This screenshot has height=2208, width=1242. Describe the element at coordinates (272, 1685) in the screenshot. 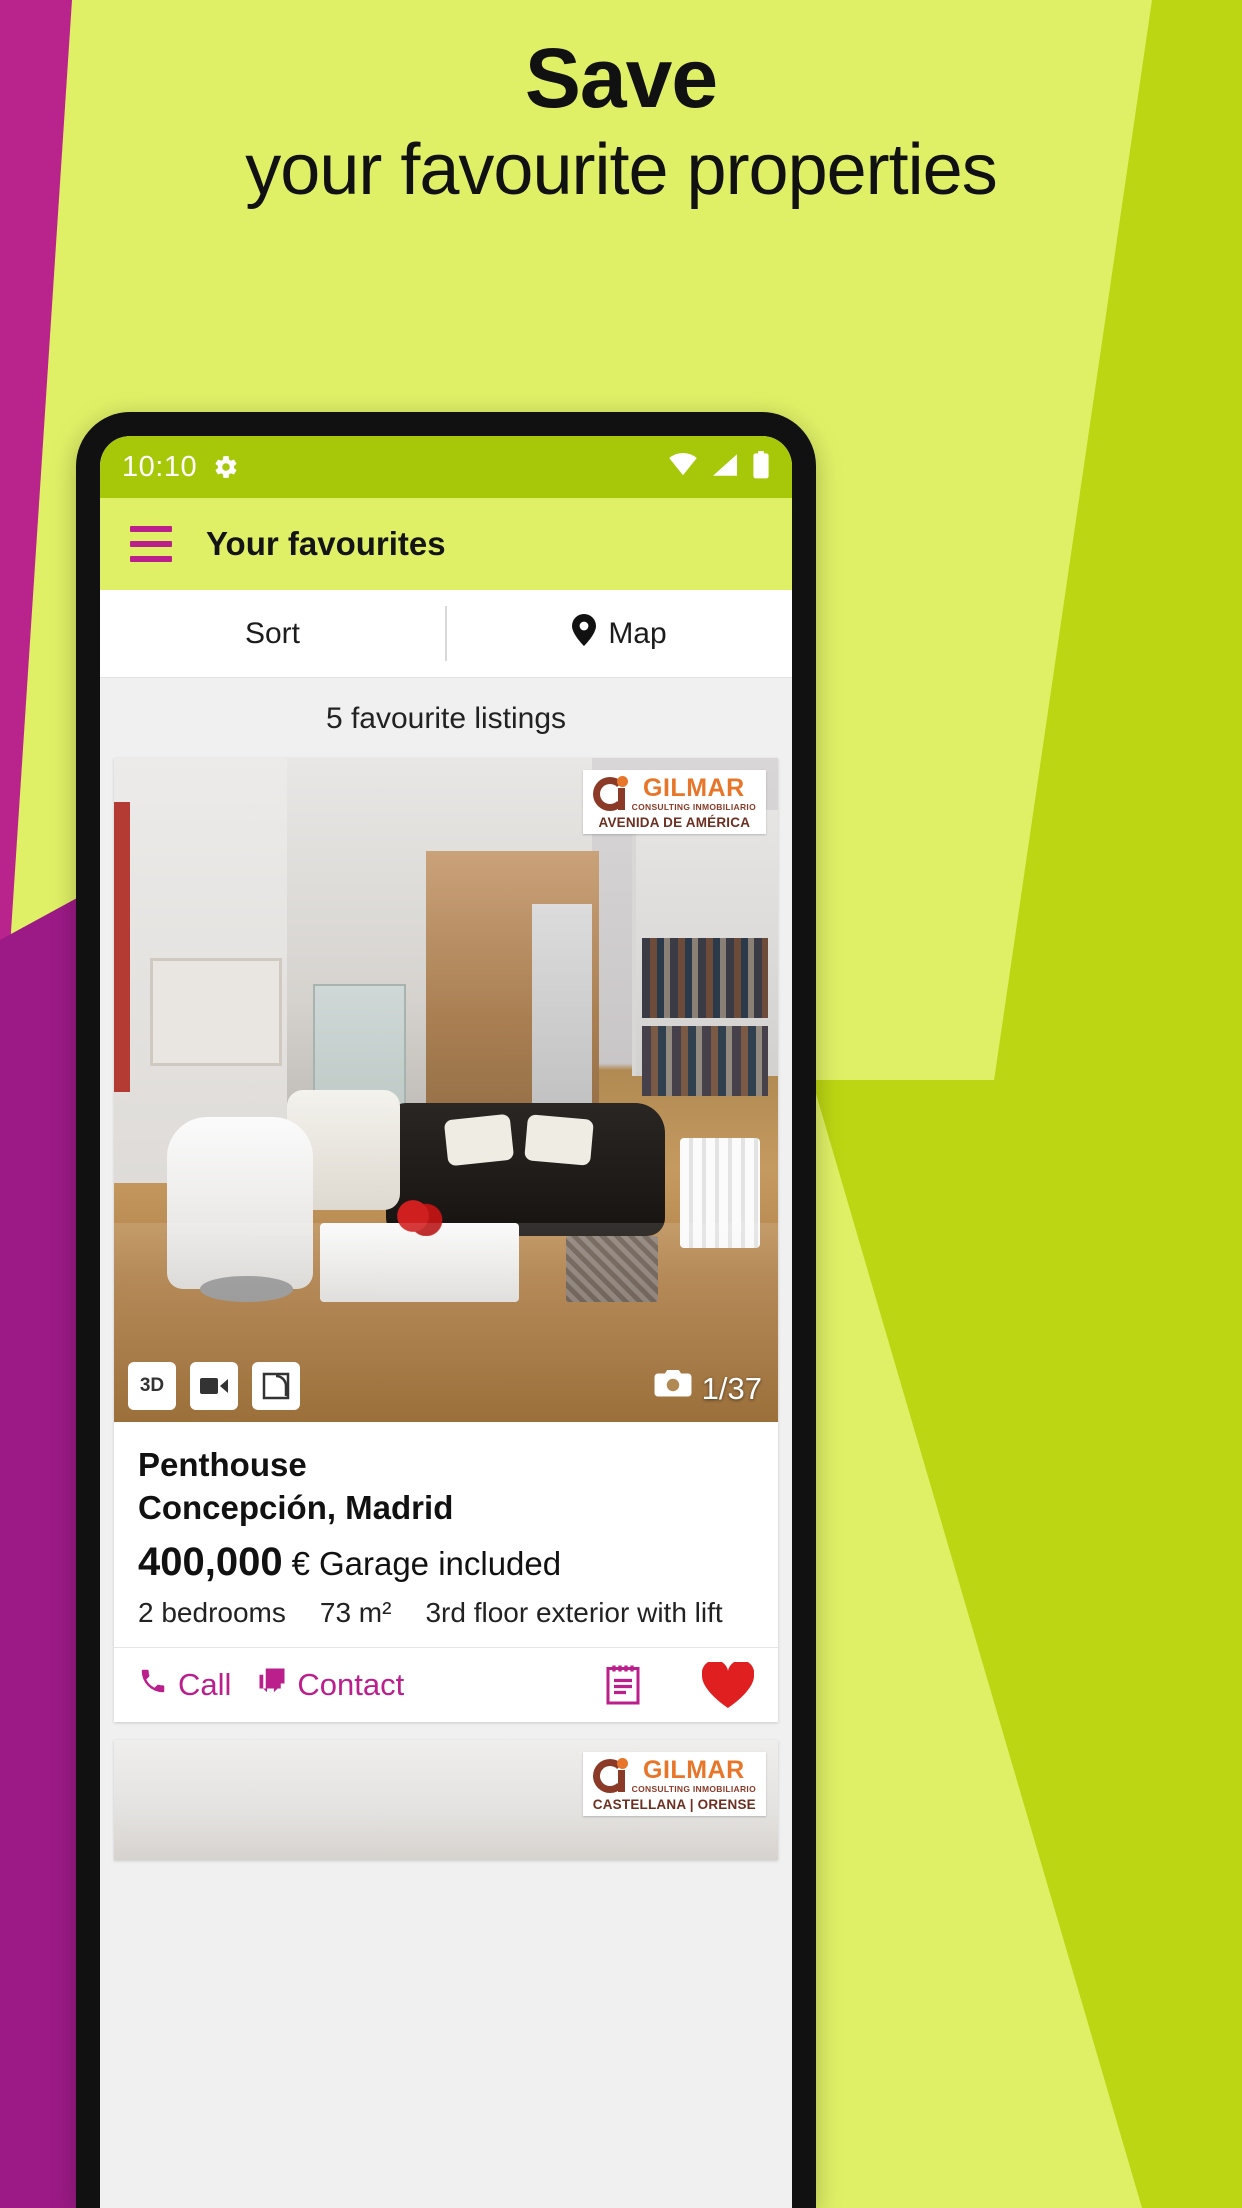

I see `chat-icon` at that location.